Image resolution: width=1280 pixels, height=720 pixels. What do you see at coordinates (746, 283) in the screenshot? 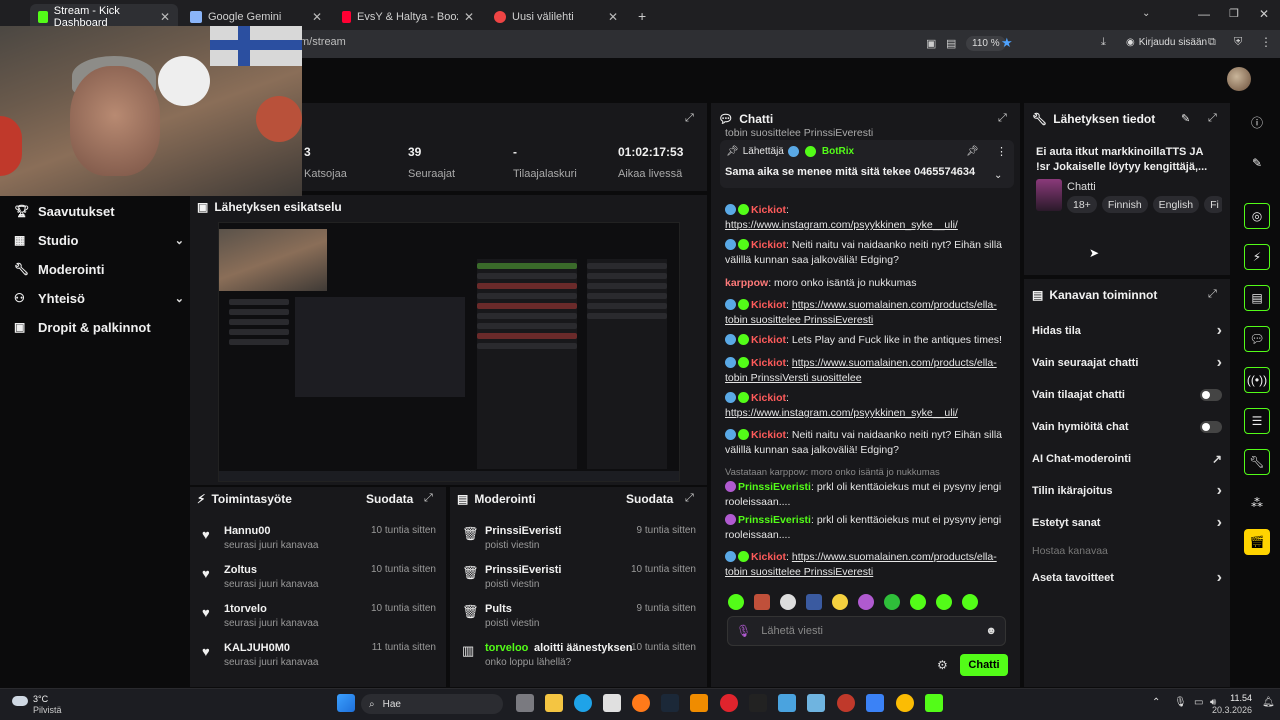
I see `chat-username: karppow` at bounding box center [746, 283].